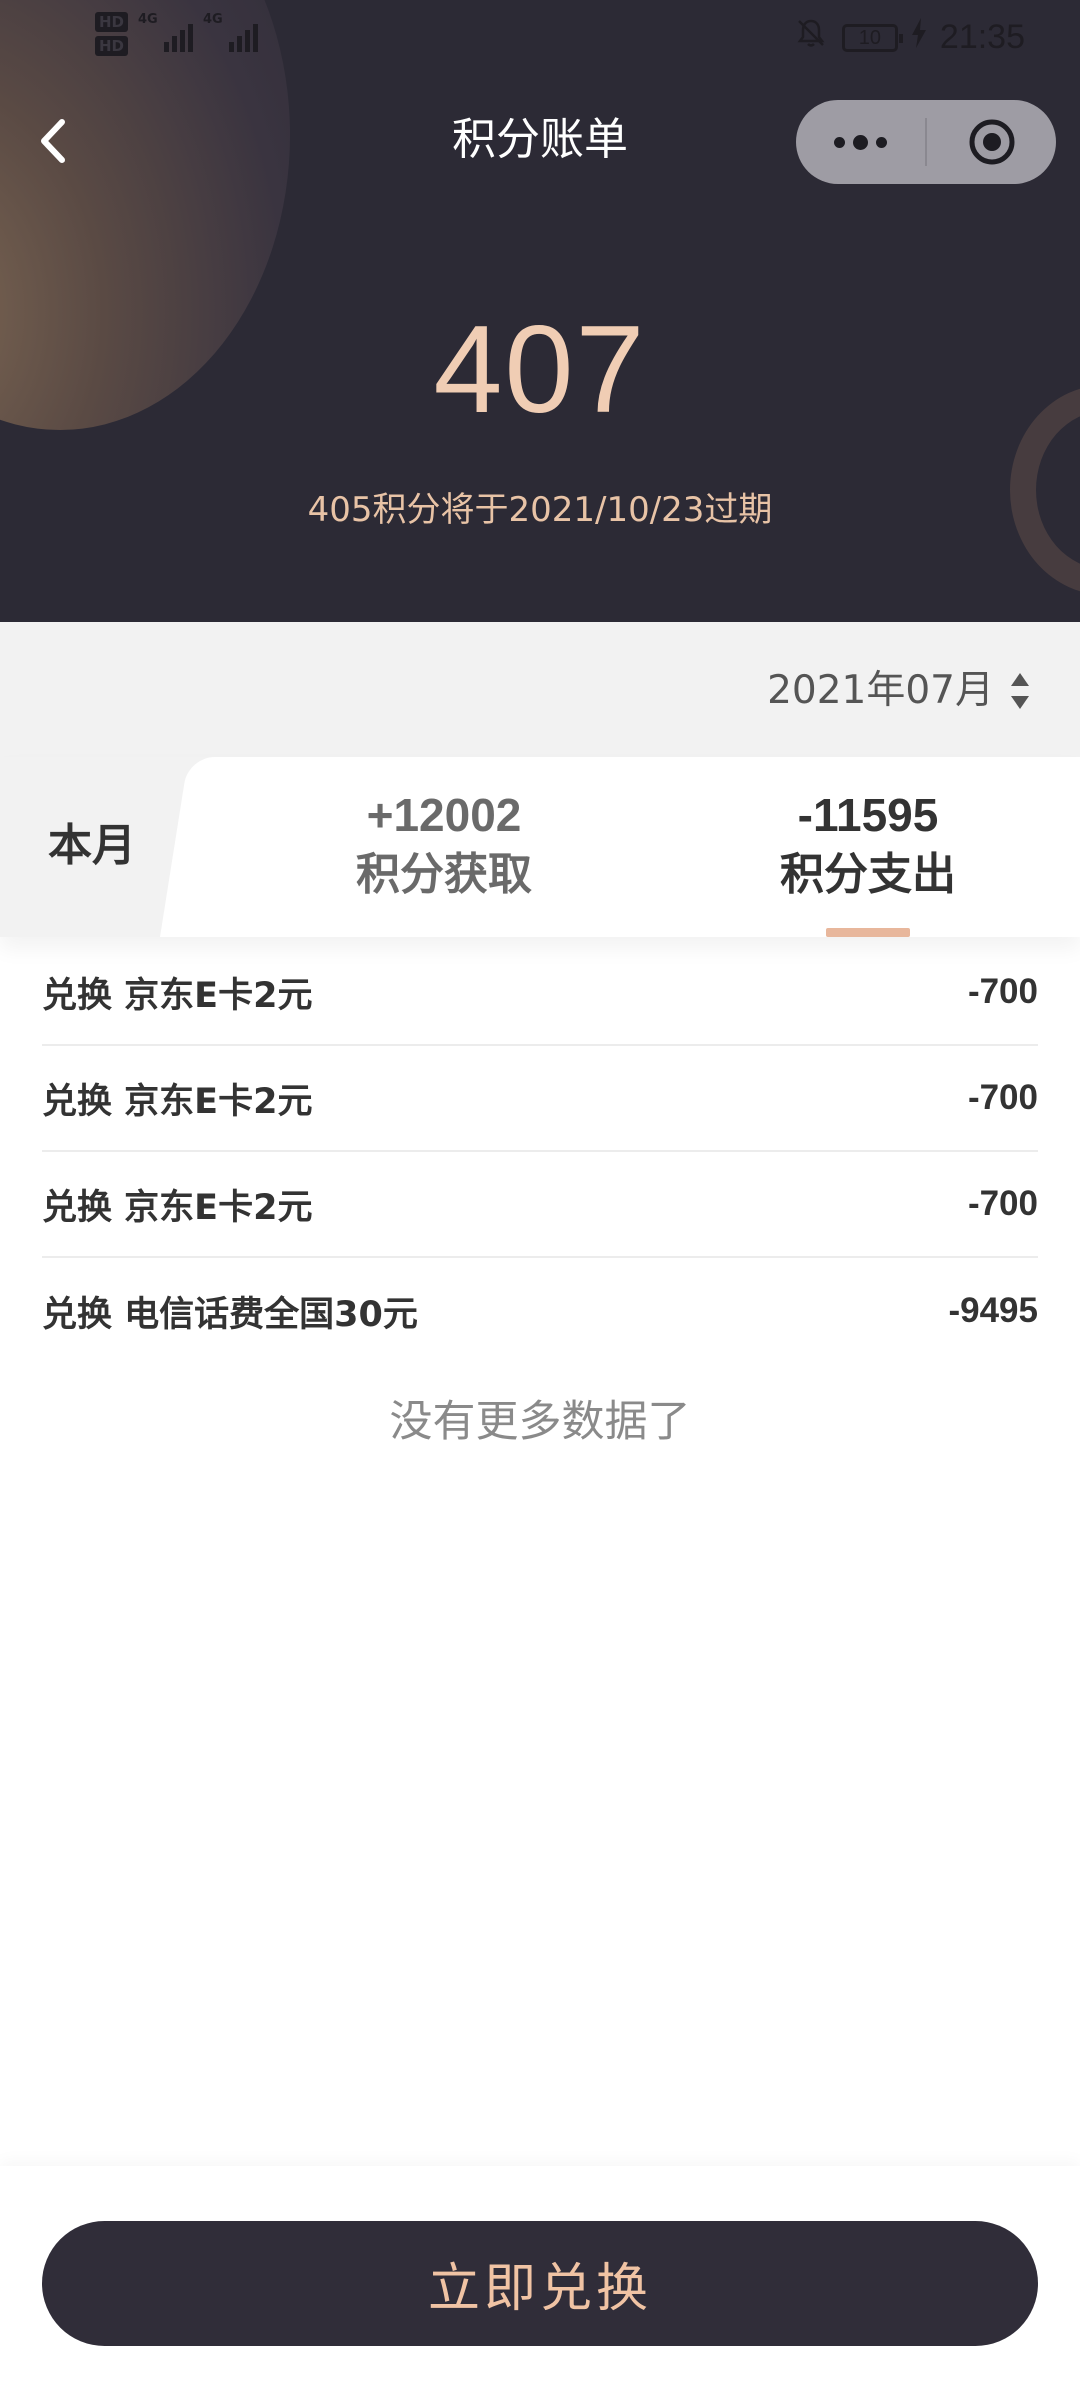 This screenshot has height=2400, width=1080. I want to click on redeem-now-button: 立即兑换, so click(540, 2283).